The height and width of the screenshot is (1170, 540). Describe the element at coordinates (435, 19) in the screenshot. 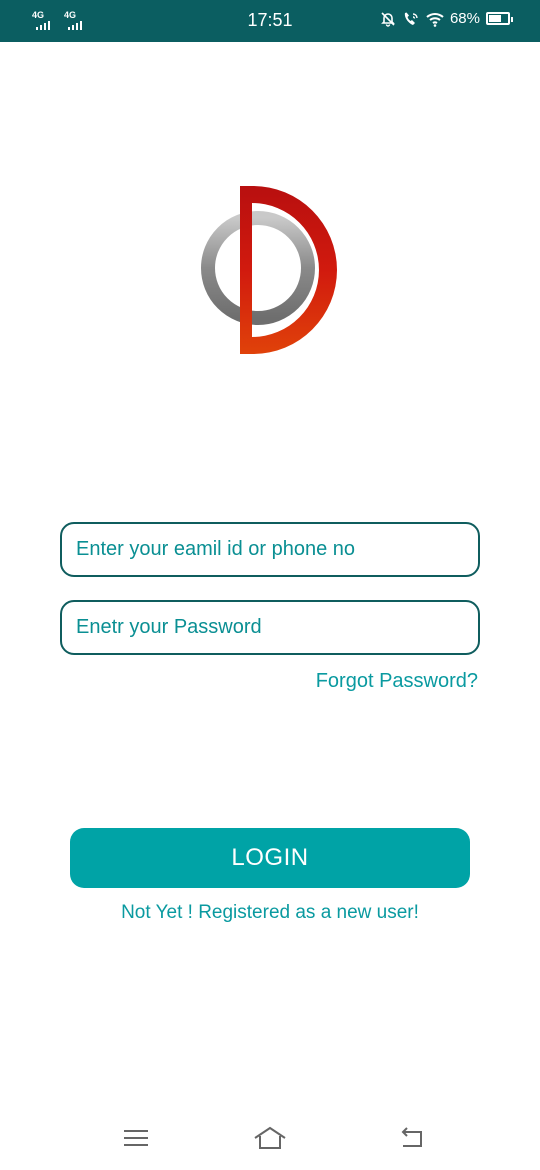

I see `wifi-icon` at that location.